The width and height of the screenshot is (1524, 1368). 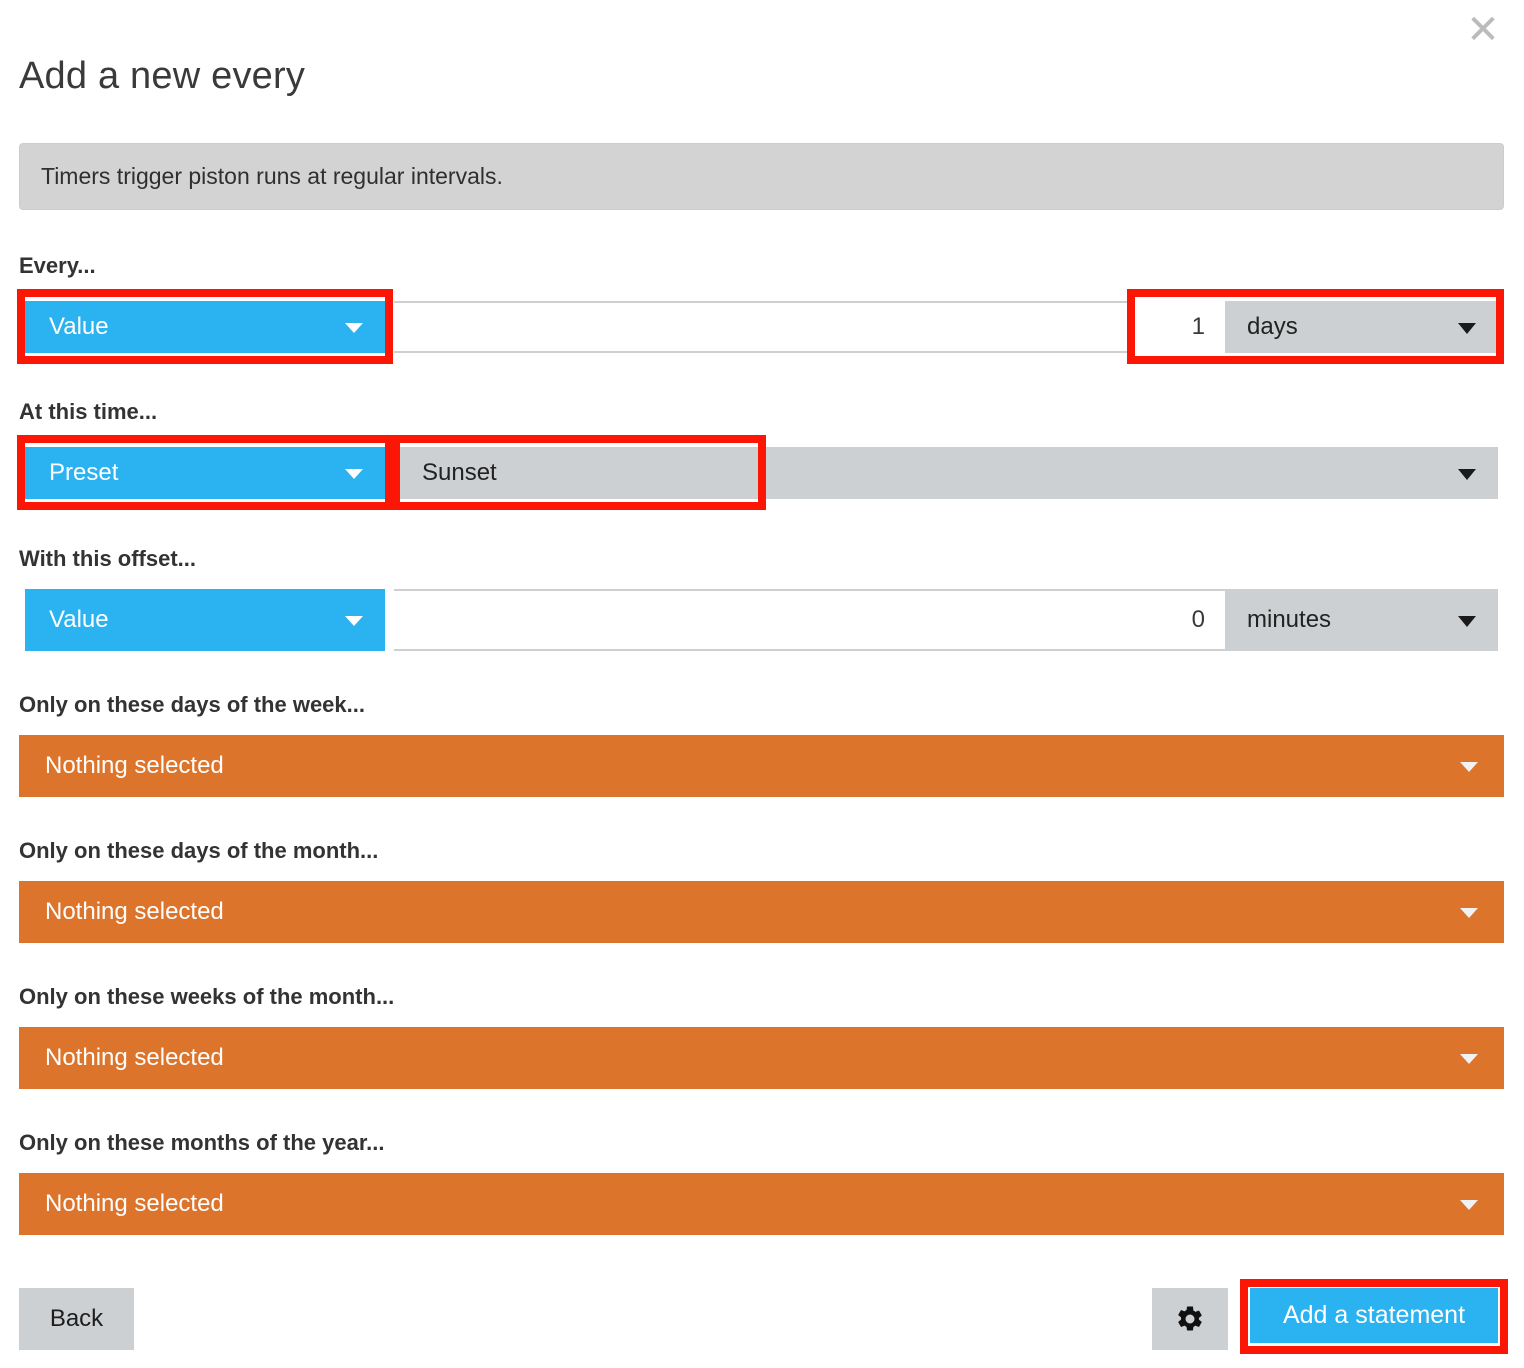 What do you see at coordinates (770, 620) in the screenshot?
I see `offset-expression-input` at bounding box center [770, 620].